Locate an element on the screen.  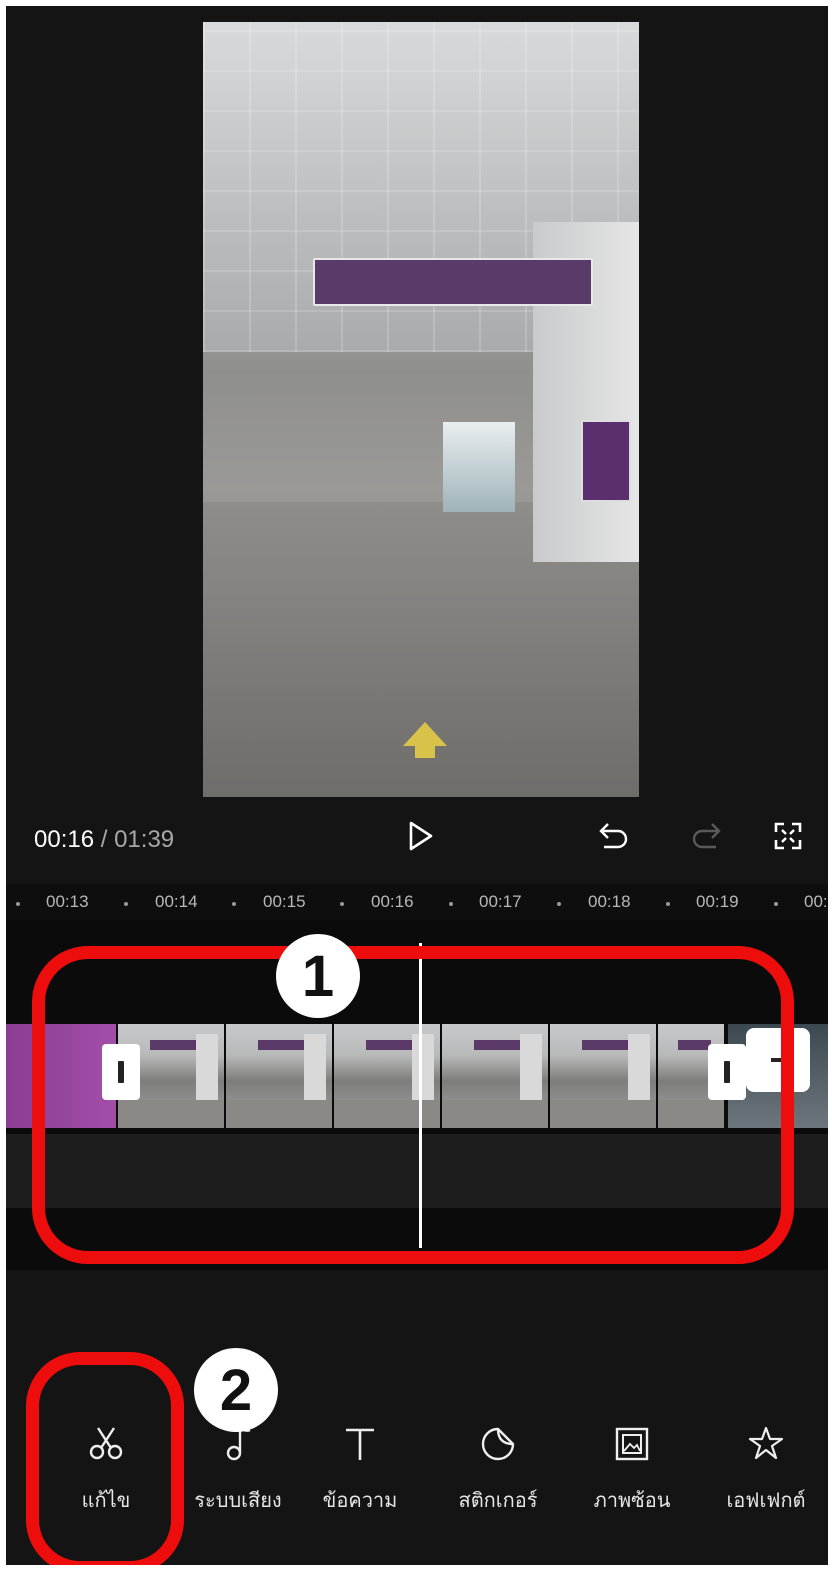
ruler-tick: 00: is located at coordinates (816, 901).